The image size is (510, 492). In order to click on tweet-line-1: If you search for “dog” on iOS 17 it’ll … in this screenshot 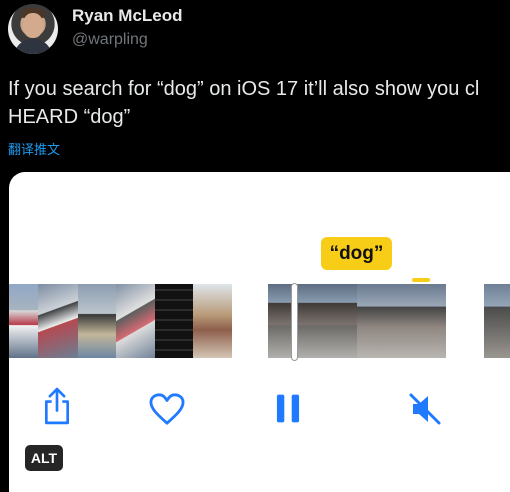, I will do `click(244, 89)`.